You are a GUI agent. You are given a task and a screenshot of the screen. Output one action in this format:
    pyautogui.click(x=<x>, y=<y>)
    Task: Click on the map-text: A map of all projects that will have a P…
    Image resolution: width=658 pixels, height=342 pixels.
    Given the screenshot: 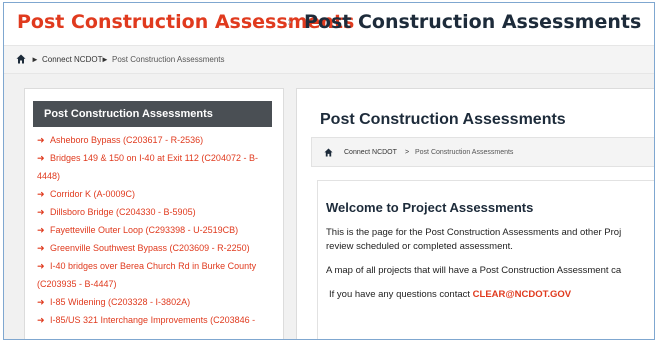 What is the action you would take?
    pyautogui.click(x=474, y=270)
    